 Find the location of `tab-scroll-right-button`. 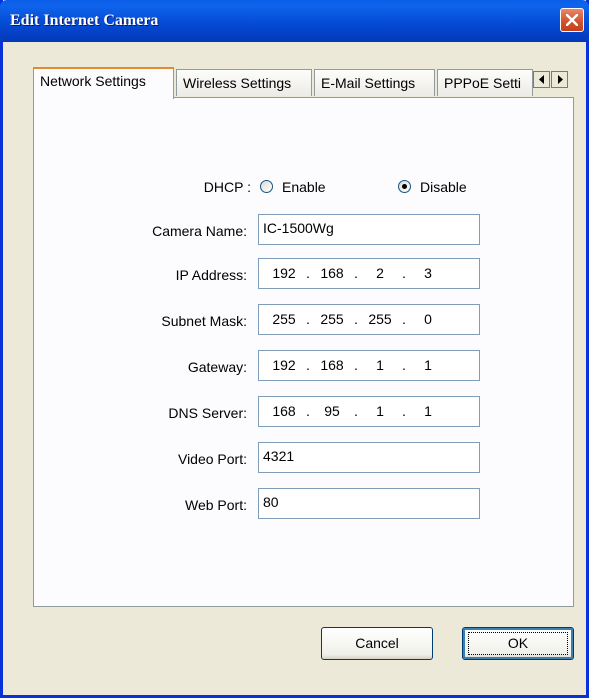

tab-scroll-right-button is located at coordinates (559, 79).